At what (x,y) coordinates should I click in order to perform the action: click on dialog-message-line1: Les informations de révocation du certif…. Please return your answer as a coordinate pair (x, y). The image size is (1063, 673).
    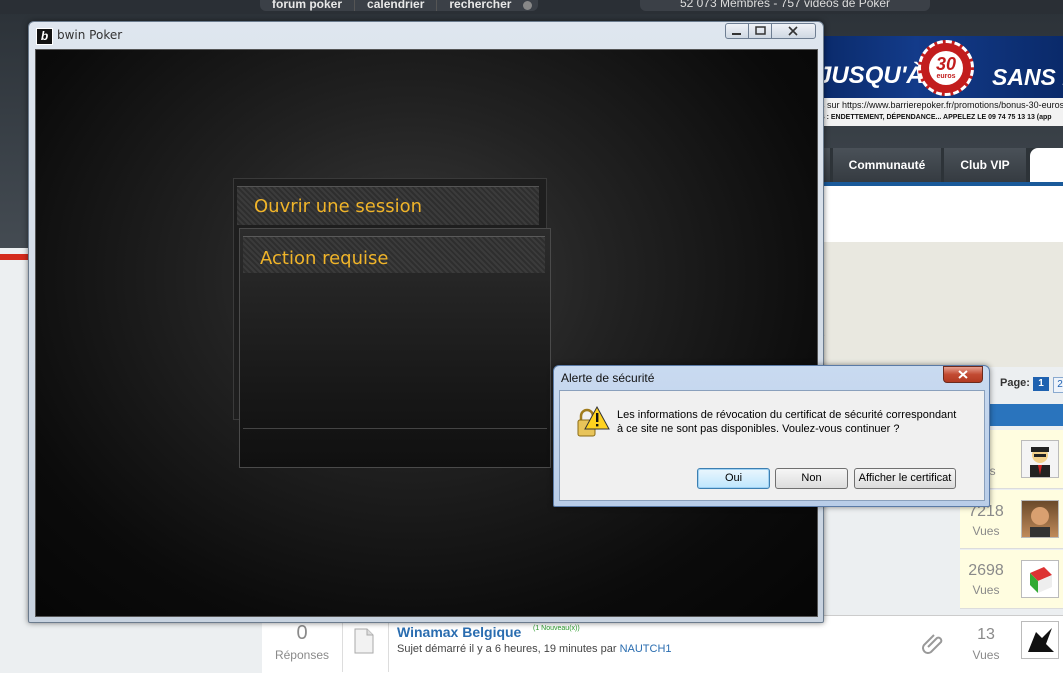
    Looking at the image, I should click on (787, 415).